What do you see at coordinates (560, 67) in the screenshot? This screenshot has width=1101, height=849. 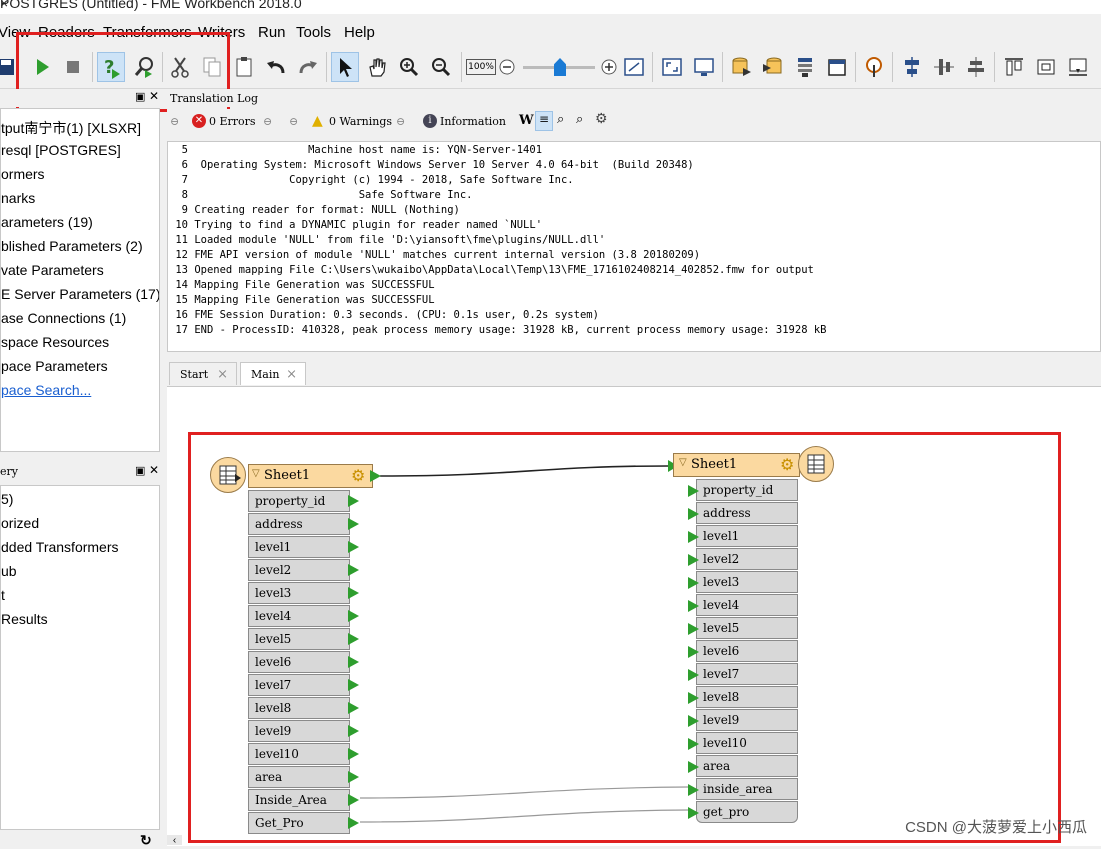 I see `zoom-slider-thumb` at bounding box center [560, 67].